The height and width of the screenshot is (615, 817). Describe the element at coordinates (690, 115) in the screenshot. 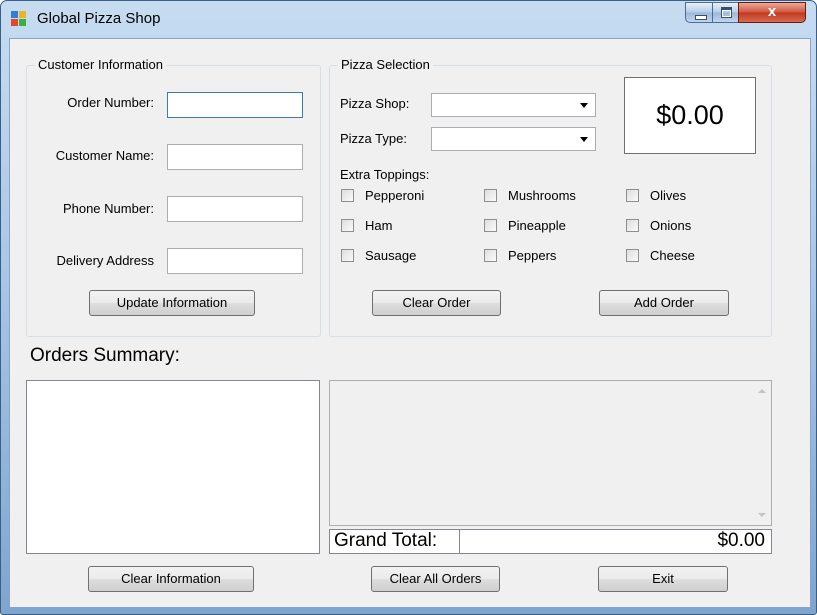

I see `pizza-price-display: $0.00` at that location.